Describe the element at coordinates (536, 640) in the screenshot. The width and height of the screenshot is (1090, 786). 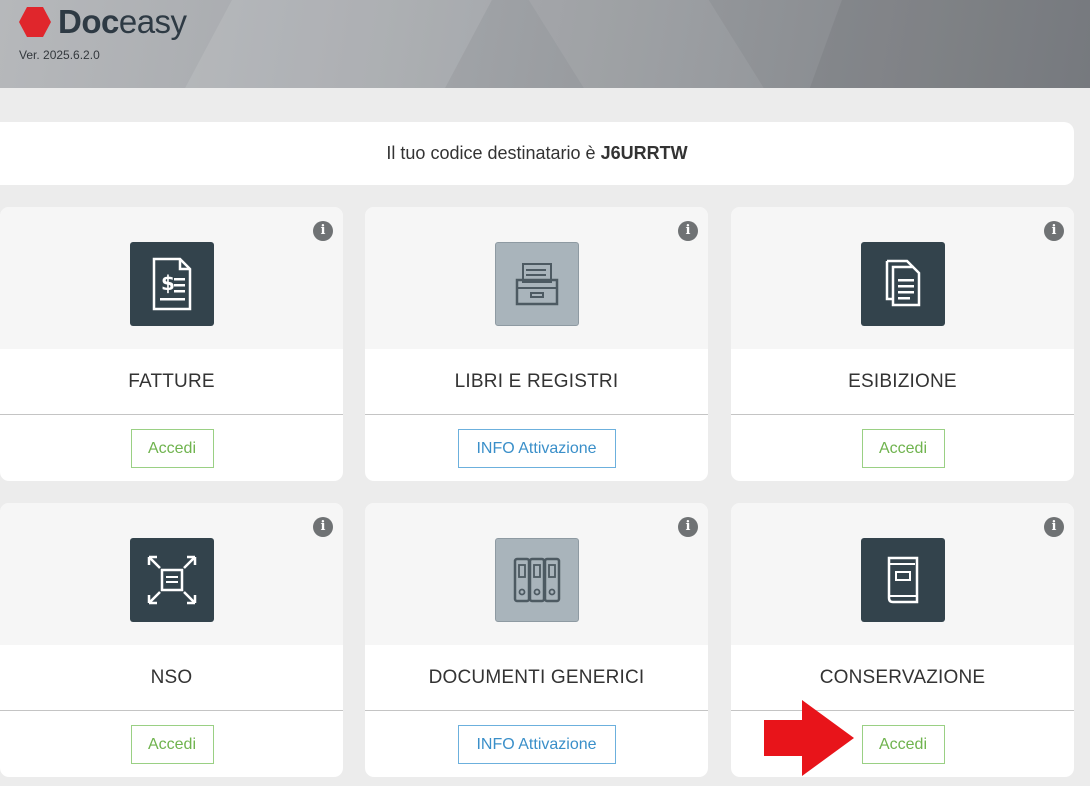
I see `card-documenti-generici: i DOCUMENTI GENERICI INFO Attivazione` at that location.